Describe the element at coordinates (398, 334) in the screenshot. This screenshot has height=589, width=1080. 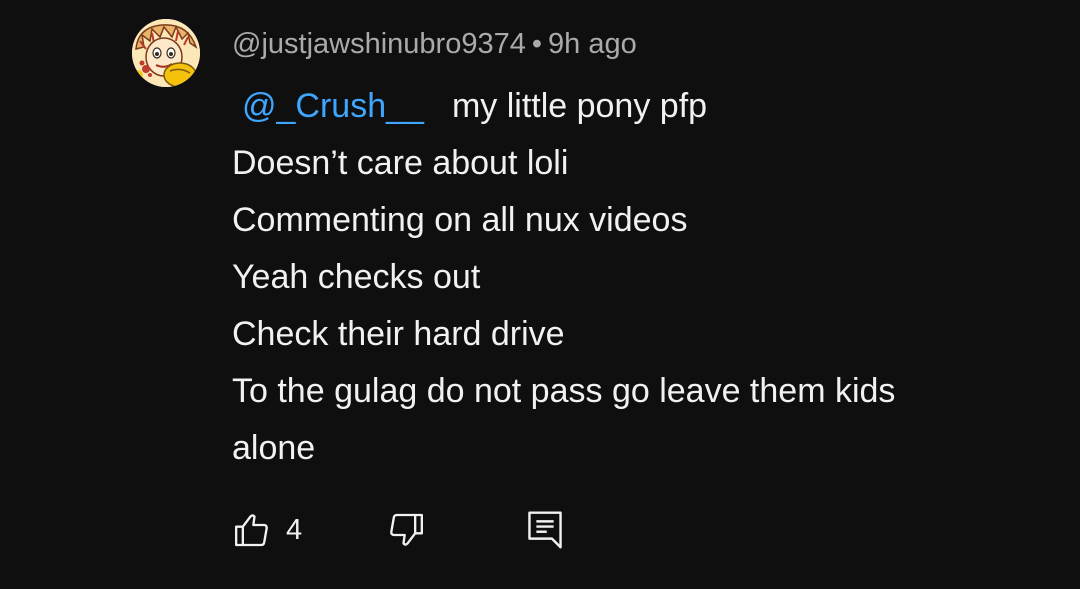
I see `comment-line: Check their hard drive` at that location.